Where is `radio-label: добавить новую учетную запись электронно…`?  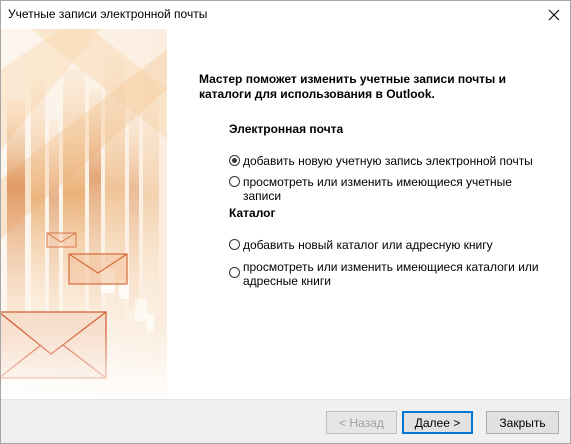
radio-label: добавить новую учетную запись электронно… is located at coordinates (388, 161).